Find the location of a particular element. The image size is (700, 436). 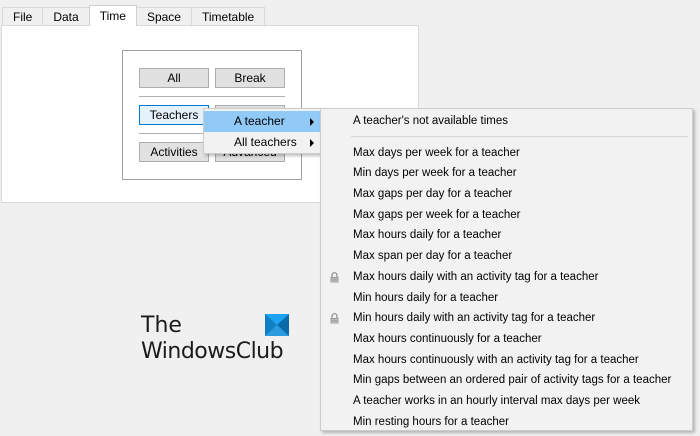

menu-item-all-teachers: All teachers is located at coordinates (262, 142).